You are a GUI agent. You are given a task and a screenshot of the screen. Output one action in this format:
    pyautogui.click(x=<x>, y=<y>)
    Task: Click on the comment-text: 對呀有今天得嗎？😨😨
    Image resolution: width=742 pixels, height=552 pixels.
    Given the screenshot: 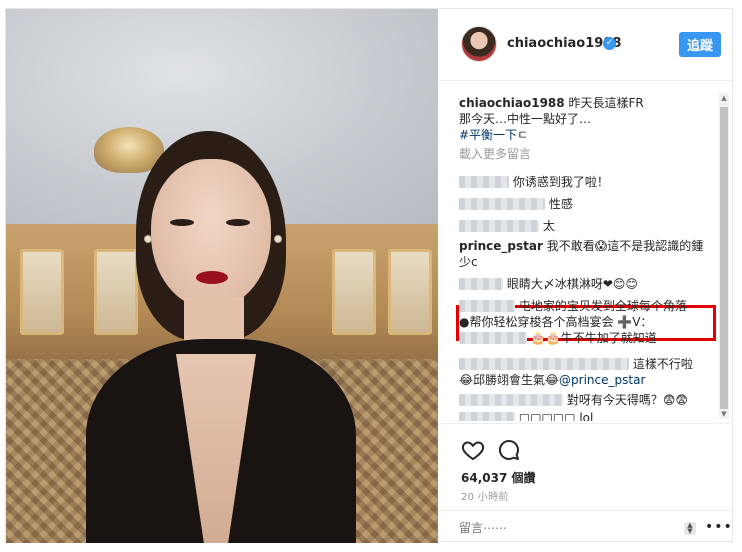 What is the action you would take?
    pyautogui.click(x=627, y=400)
    